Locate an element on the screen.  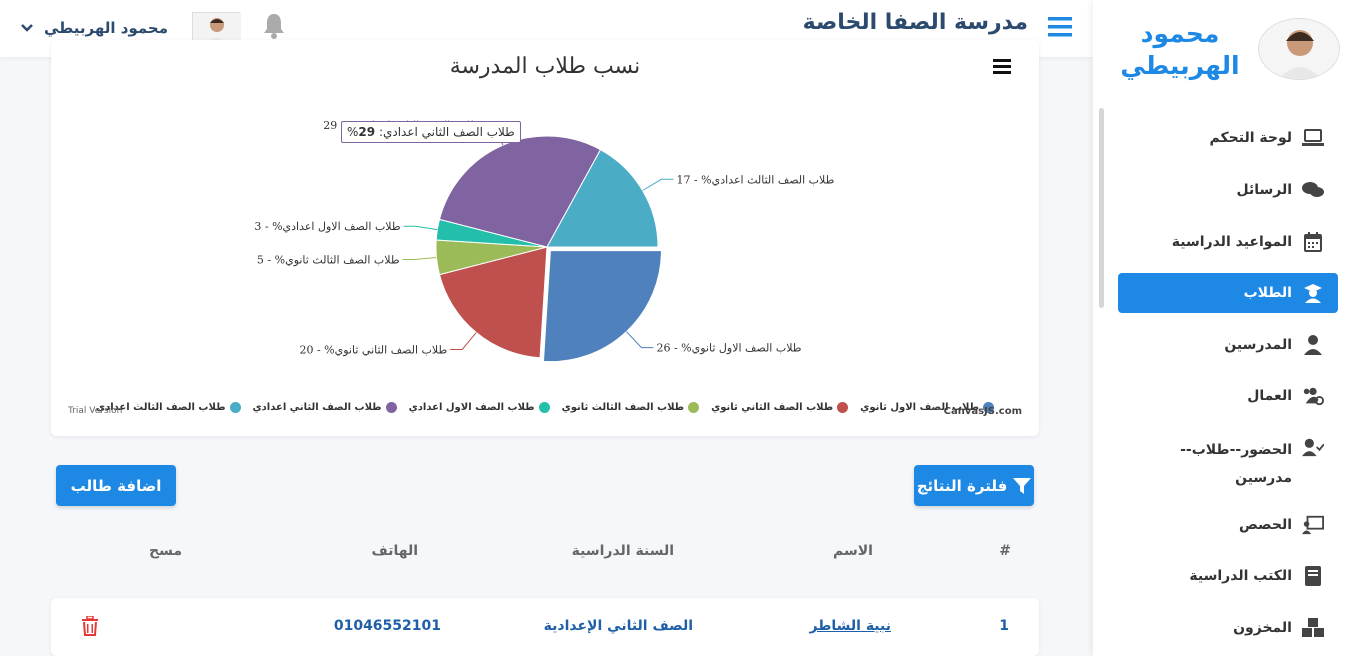
sidebar-item-label: المواعيد الدراسية is located at coordinates (1231, 242).